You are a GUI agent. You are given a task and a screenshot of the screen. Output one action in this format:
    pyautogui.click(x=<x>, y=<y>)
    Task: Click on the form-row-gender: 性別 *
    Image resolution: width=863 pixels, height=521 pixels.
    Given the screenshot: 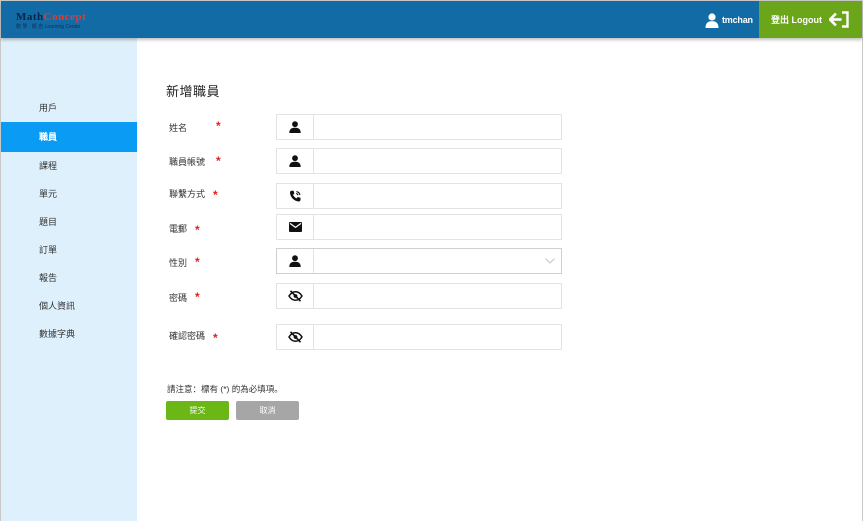 What is the action you would take?
    pyautogui.click(x=499, y=261)
    